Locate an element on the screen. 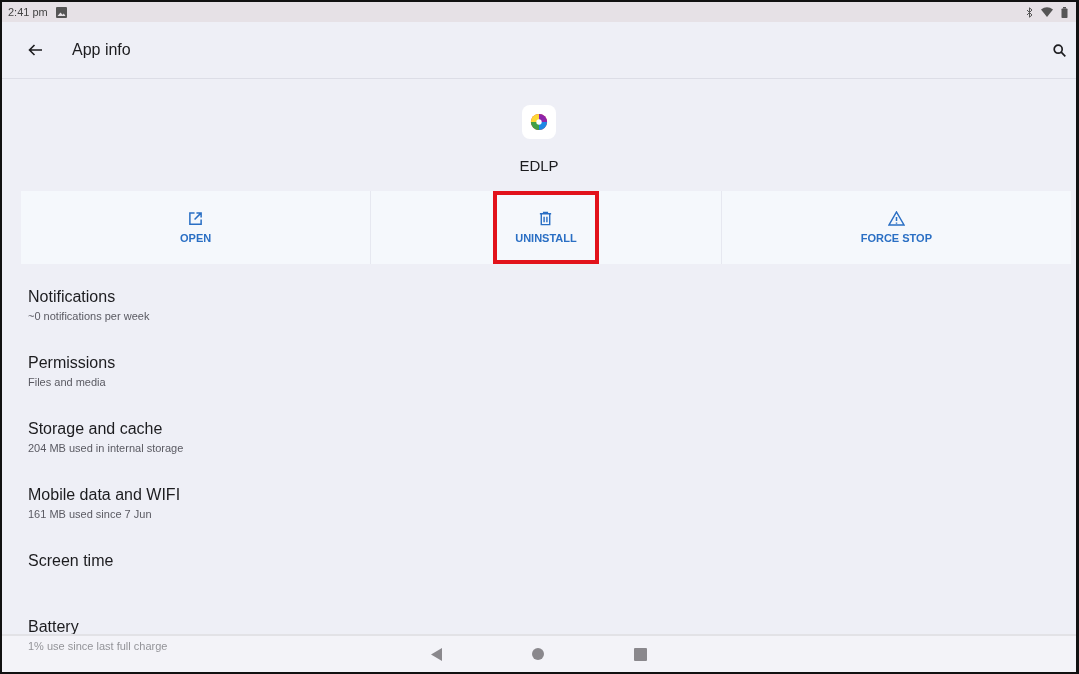  setting-subtitle: Files and media is located at coordinates (67, 382).